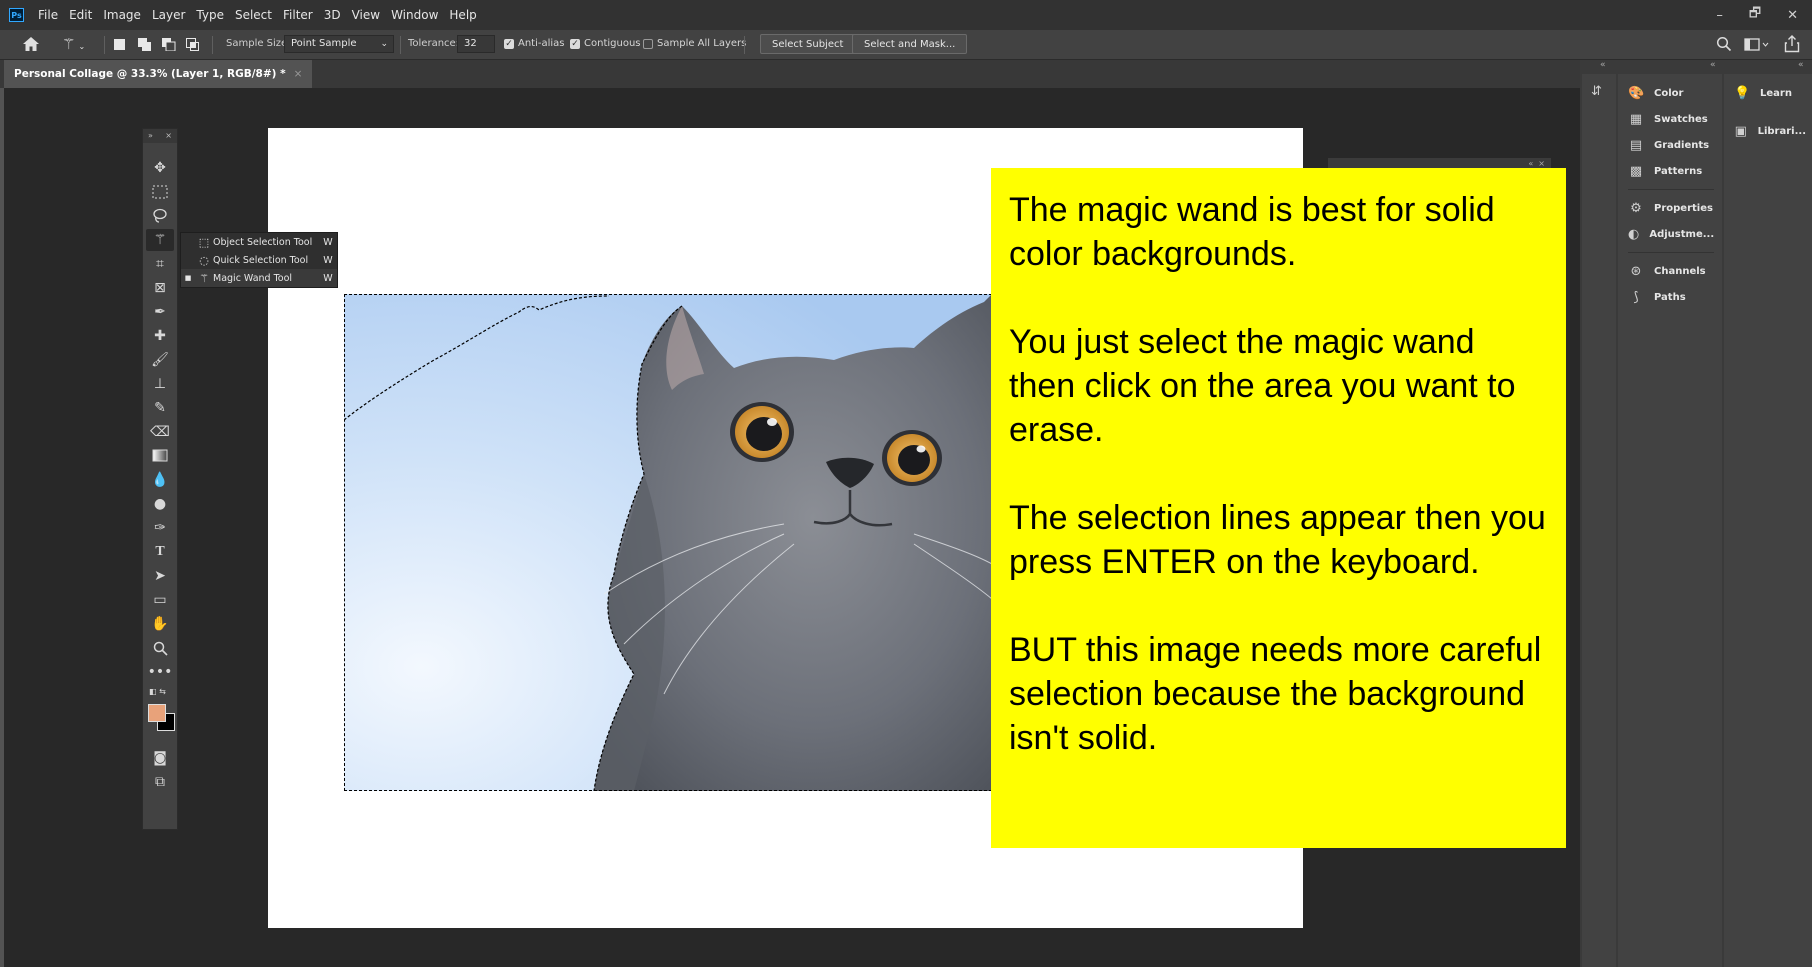  I want to click on minimize-button: –, so click(1719, 15).